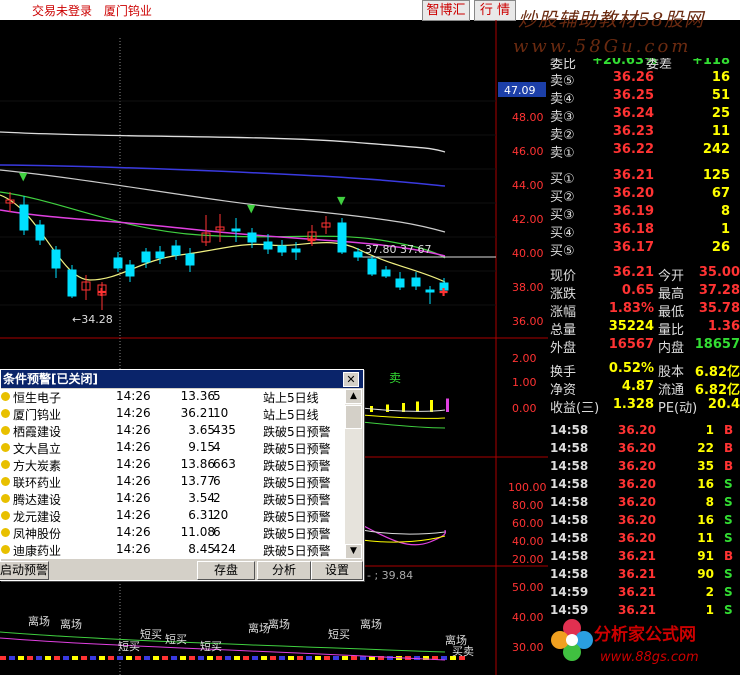 This screenshot has height=675, width=740. What do you see at coordinates (226, 570) in the screenshot?
I see `save-button: 存盘` at bounding box center [226, 570].